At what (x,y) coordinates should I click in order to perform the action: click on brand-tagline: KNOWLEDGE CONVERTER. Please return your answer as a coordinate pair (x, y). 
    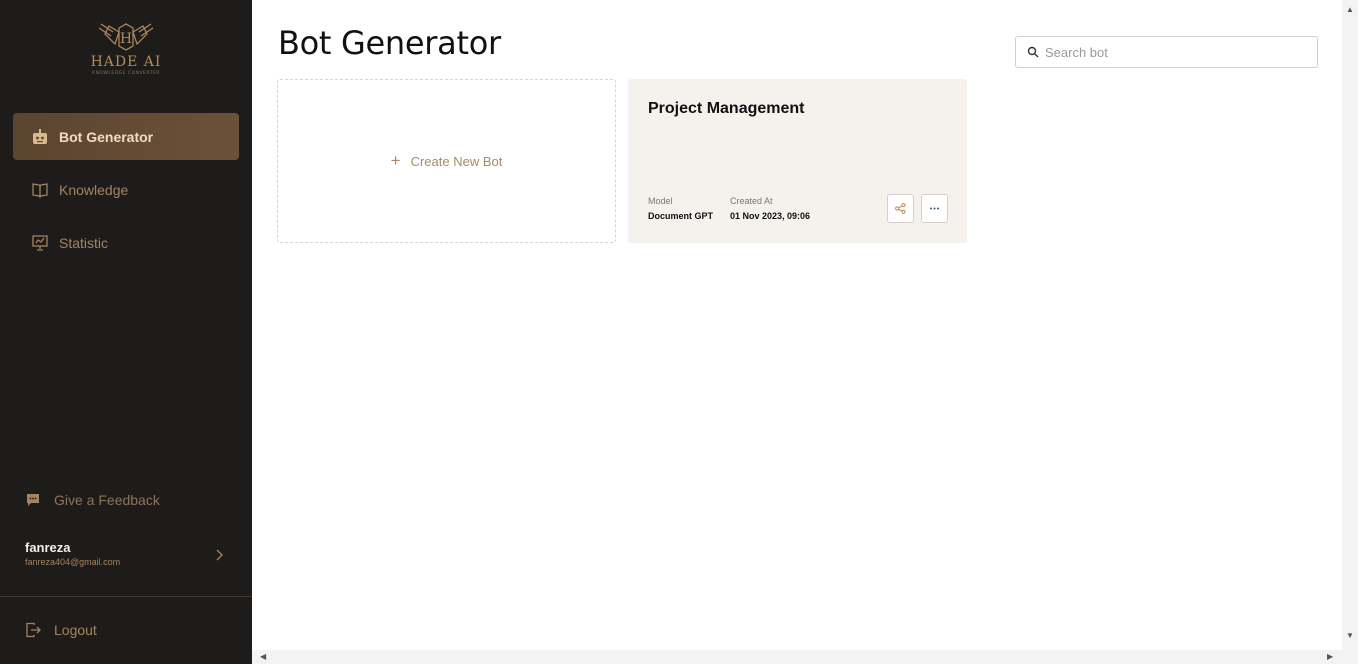
    Looking at the image, I should click on (126, 73).